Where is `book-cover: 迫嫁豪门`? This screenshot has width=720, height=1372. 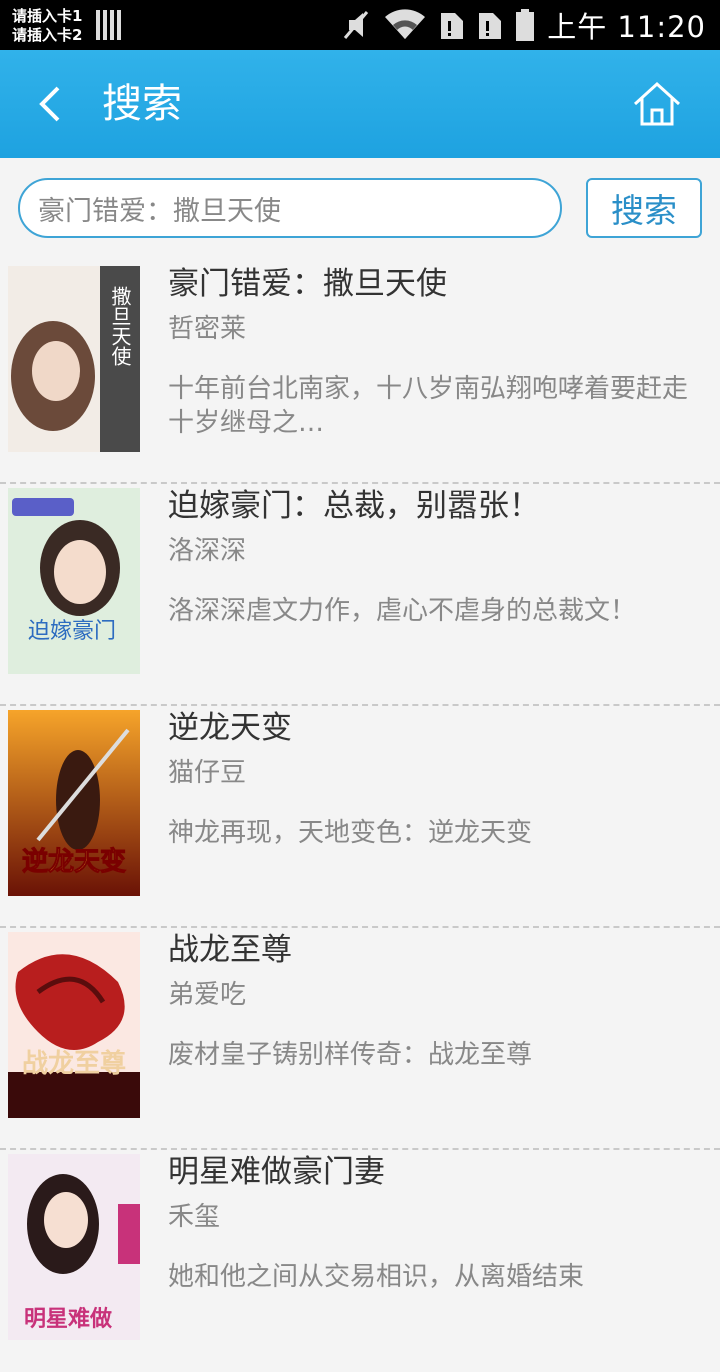
book-cover: 迫嫁豪门 is located at coordinates (74, 581).